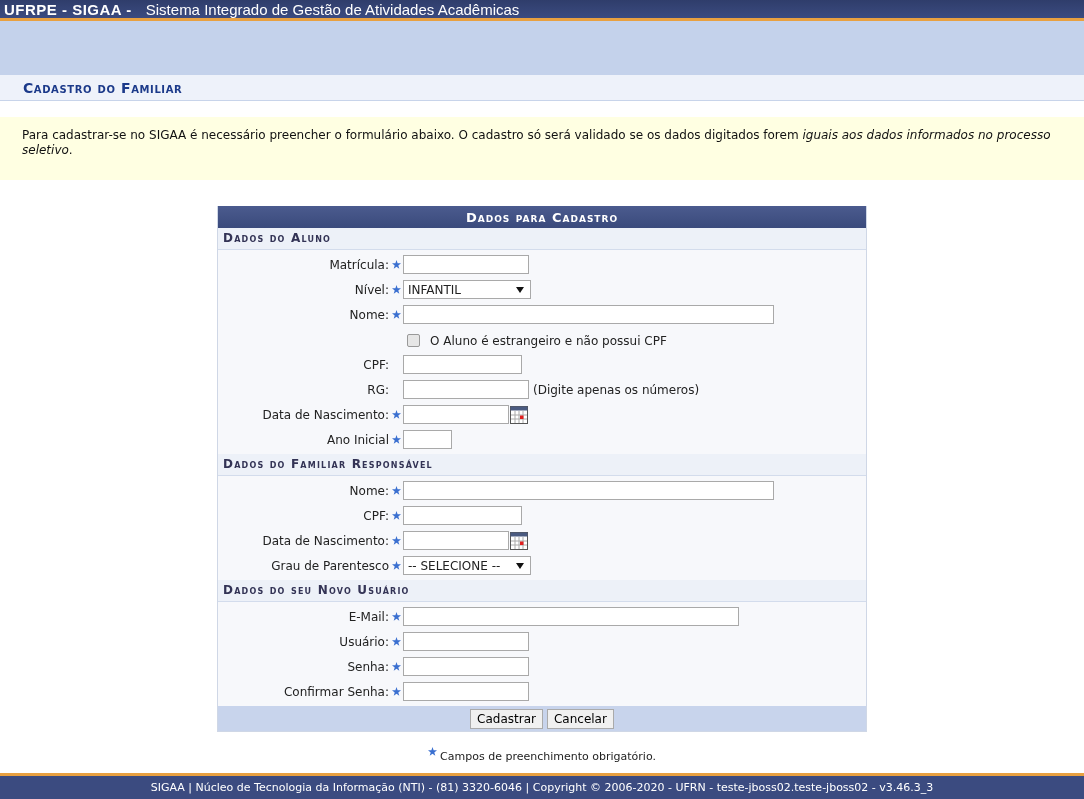 This screenshot has height=799, width=1084. I want to click on checkbox-label: O Aluno é estrangeiro e não possui CPF, so click(548, 340).